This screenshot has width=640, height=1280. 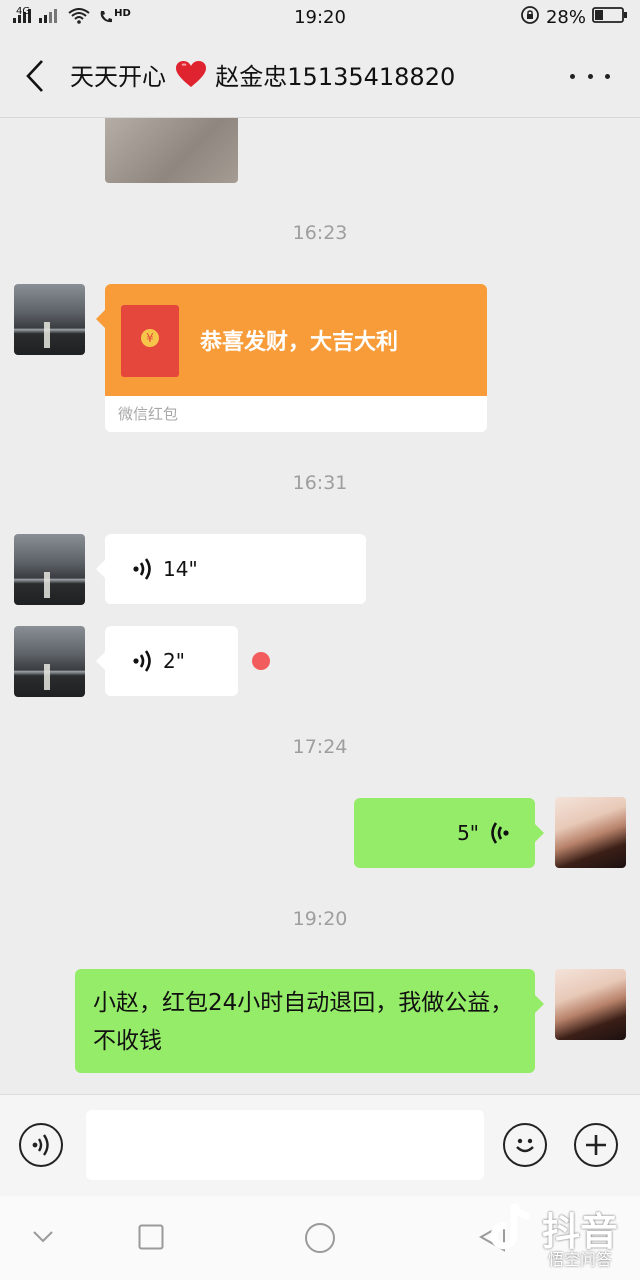 I want to click on emoji-button, so click(x=525, y=1145).